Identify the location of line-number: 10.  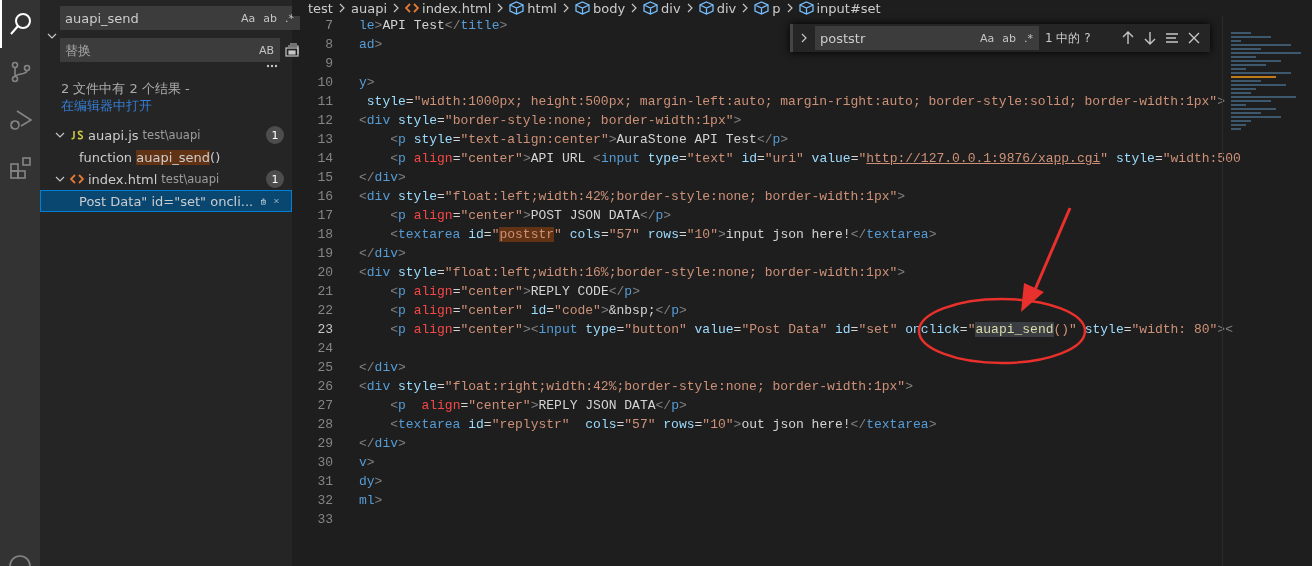
(325, 82).